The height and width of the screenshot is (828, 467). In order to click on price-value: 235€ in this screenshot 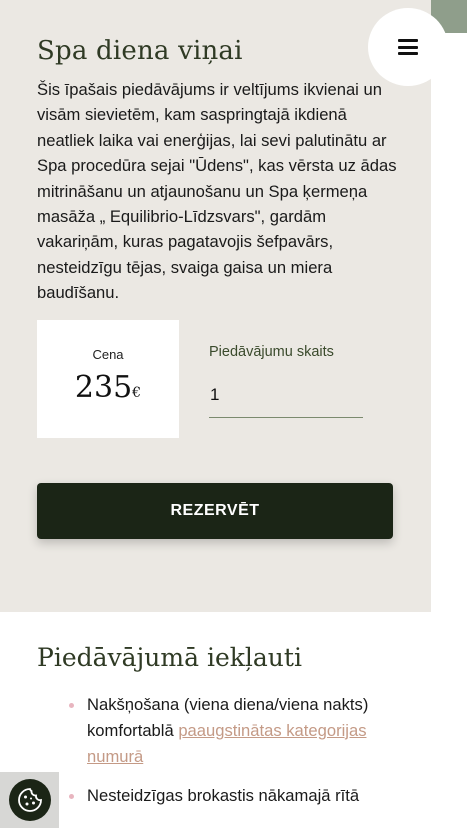, I will do `click(108, 387)`.